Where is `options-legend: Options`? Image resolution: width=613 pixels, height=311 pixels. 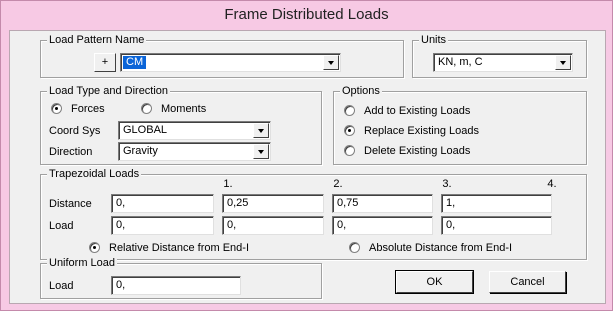
options-legend: Options is located at coordinates (361, 91).